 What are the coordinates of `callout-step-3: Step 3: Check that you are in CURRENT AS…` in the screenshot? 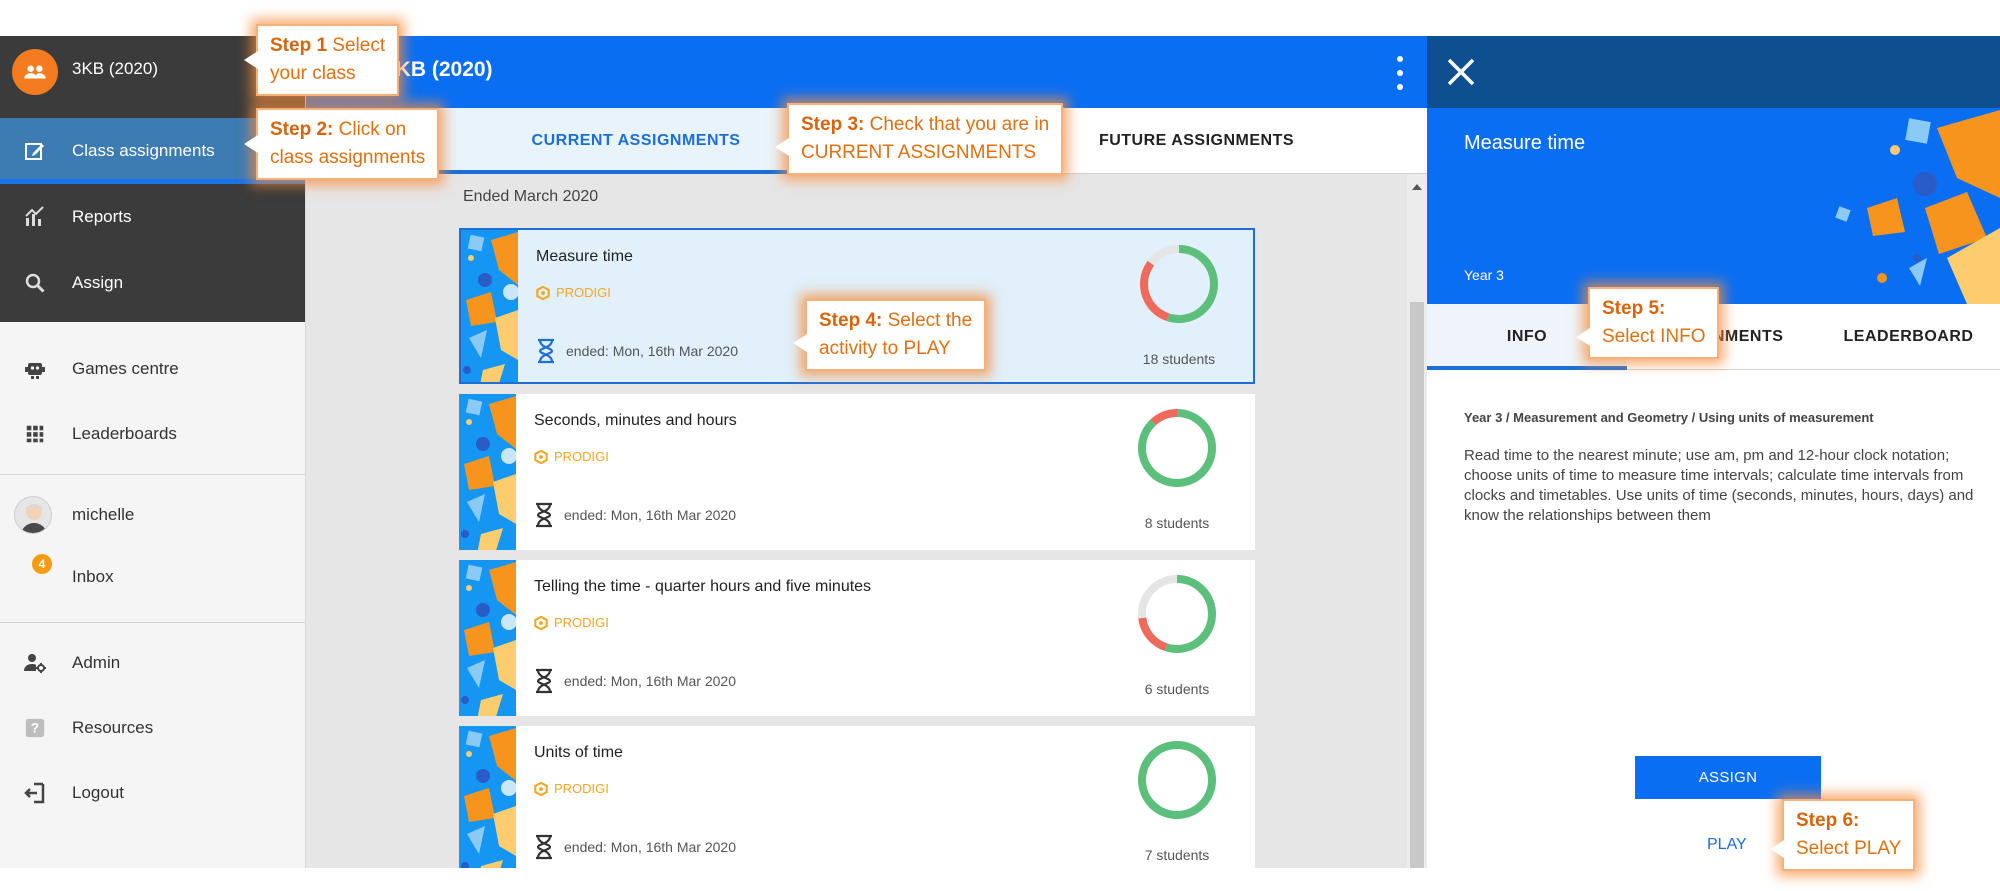 It's located at (919, 139).